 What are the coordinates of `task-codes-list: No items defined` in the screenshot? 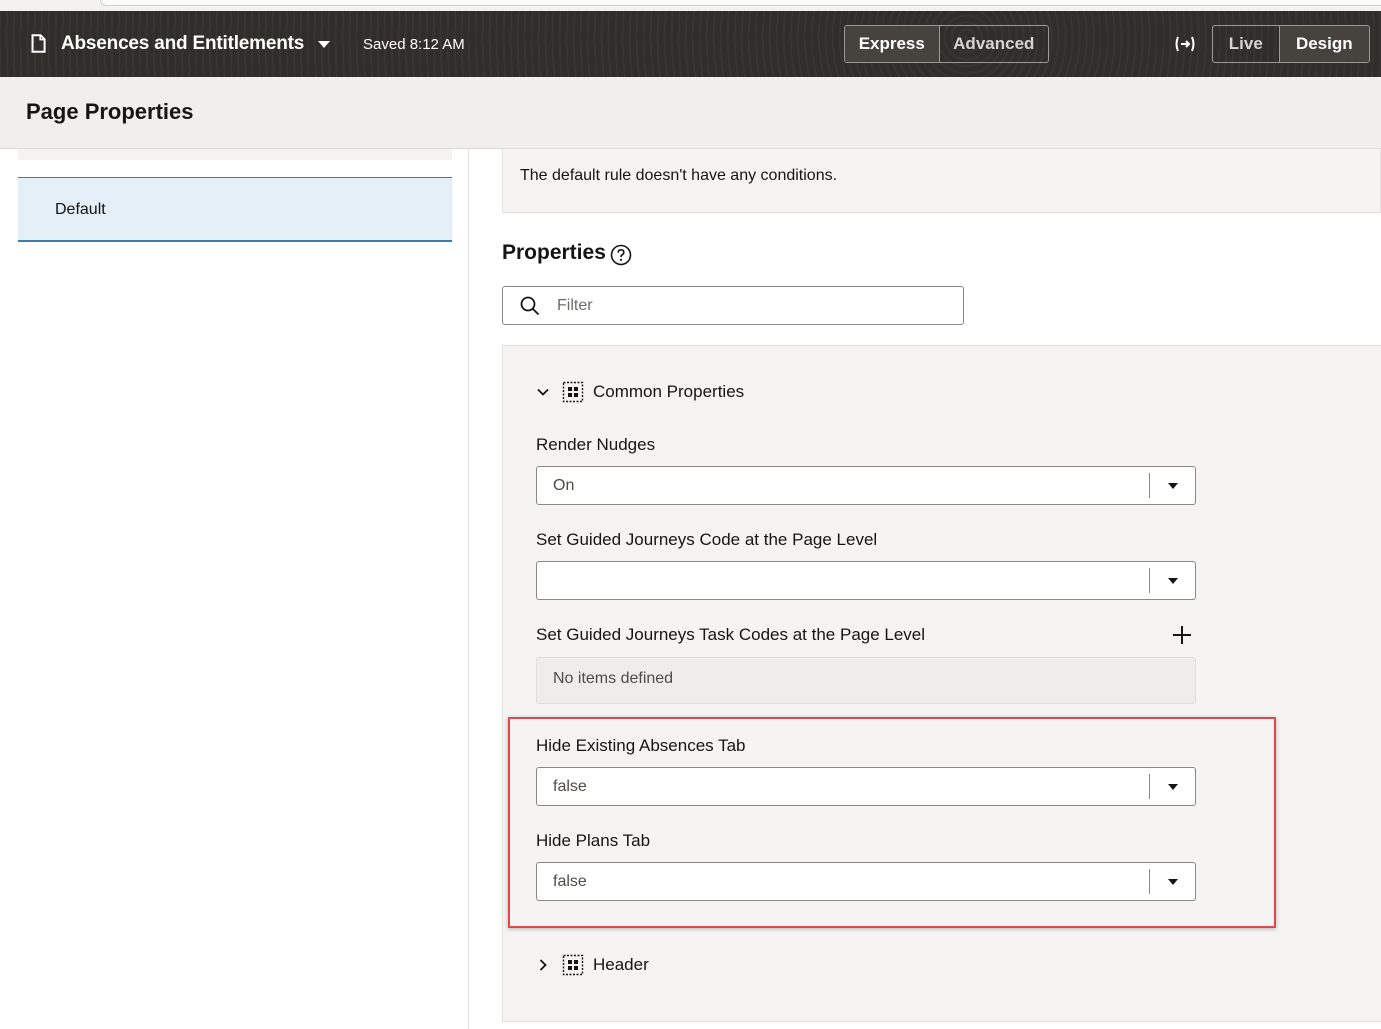 It's located at (866, 680).